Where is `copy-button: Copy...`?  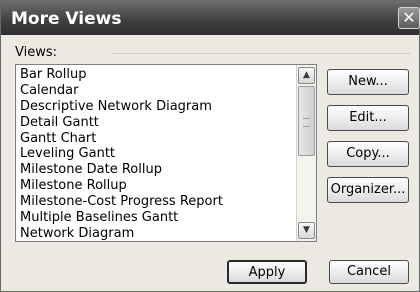 copy-button: Copy... is located at coordinates (368, 154).